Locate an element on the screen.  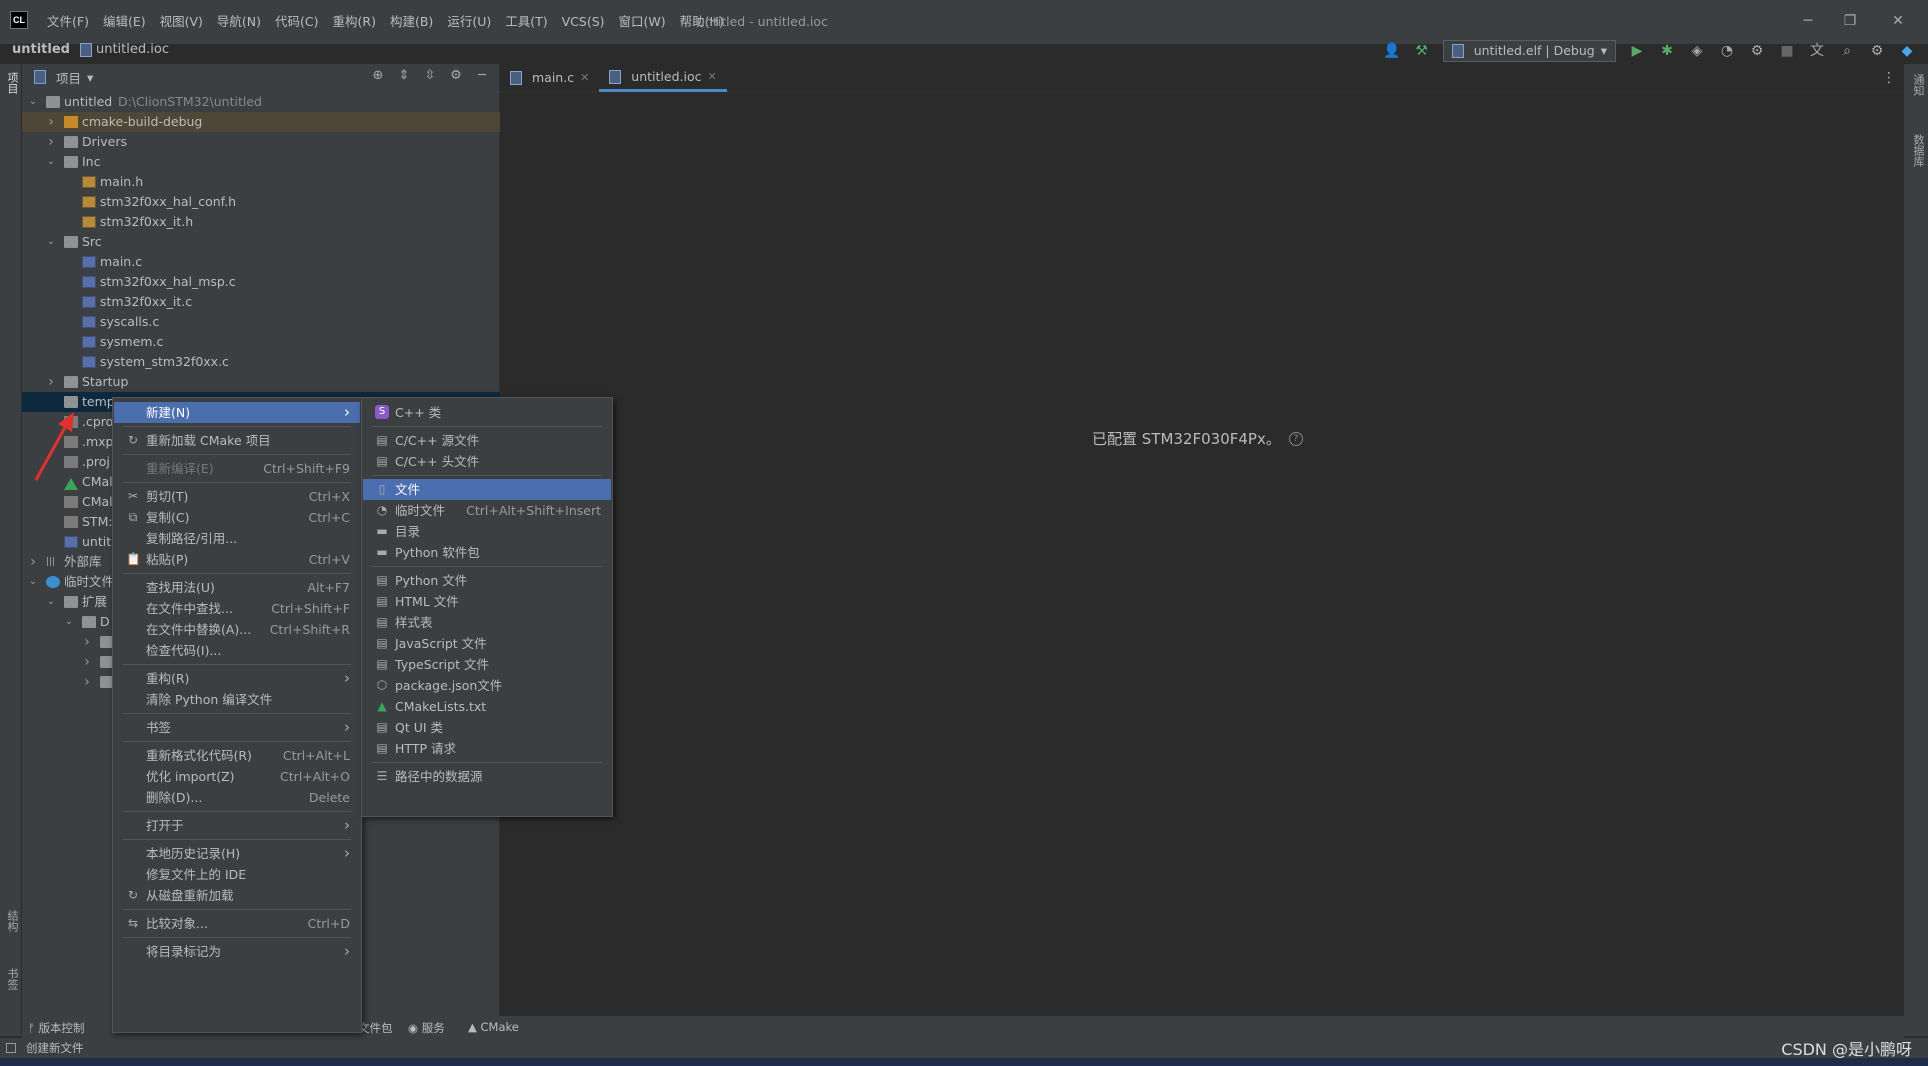
menu-item: 新建(N) › is located at coordinates (237, 412).